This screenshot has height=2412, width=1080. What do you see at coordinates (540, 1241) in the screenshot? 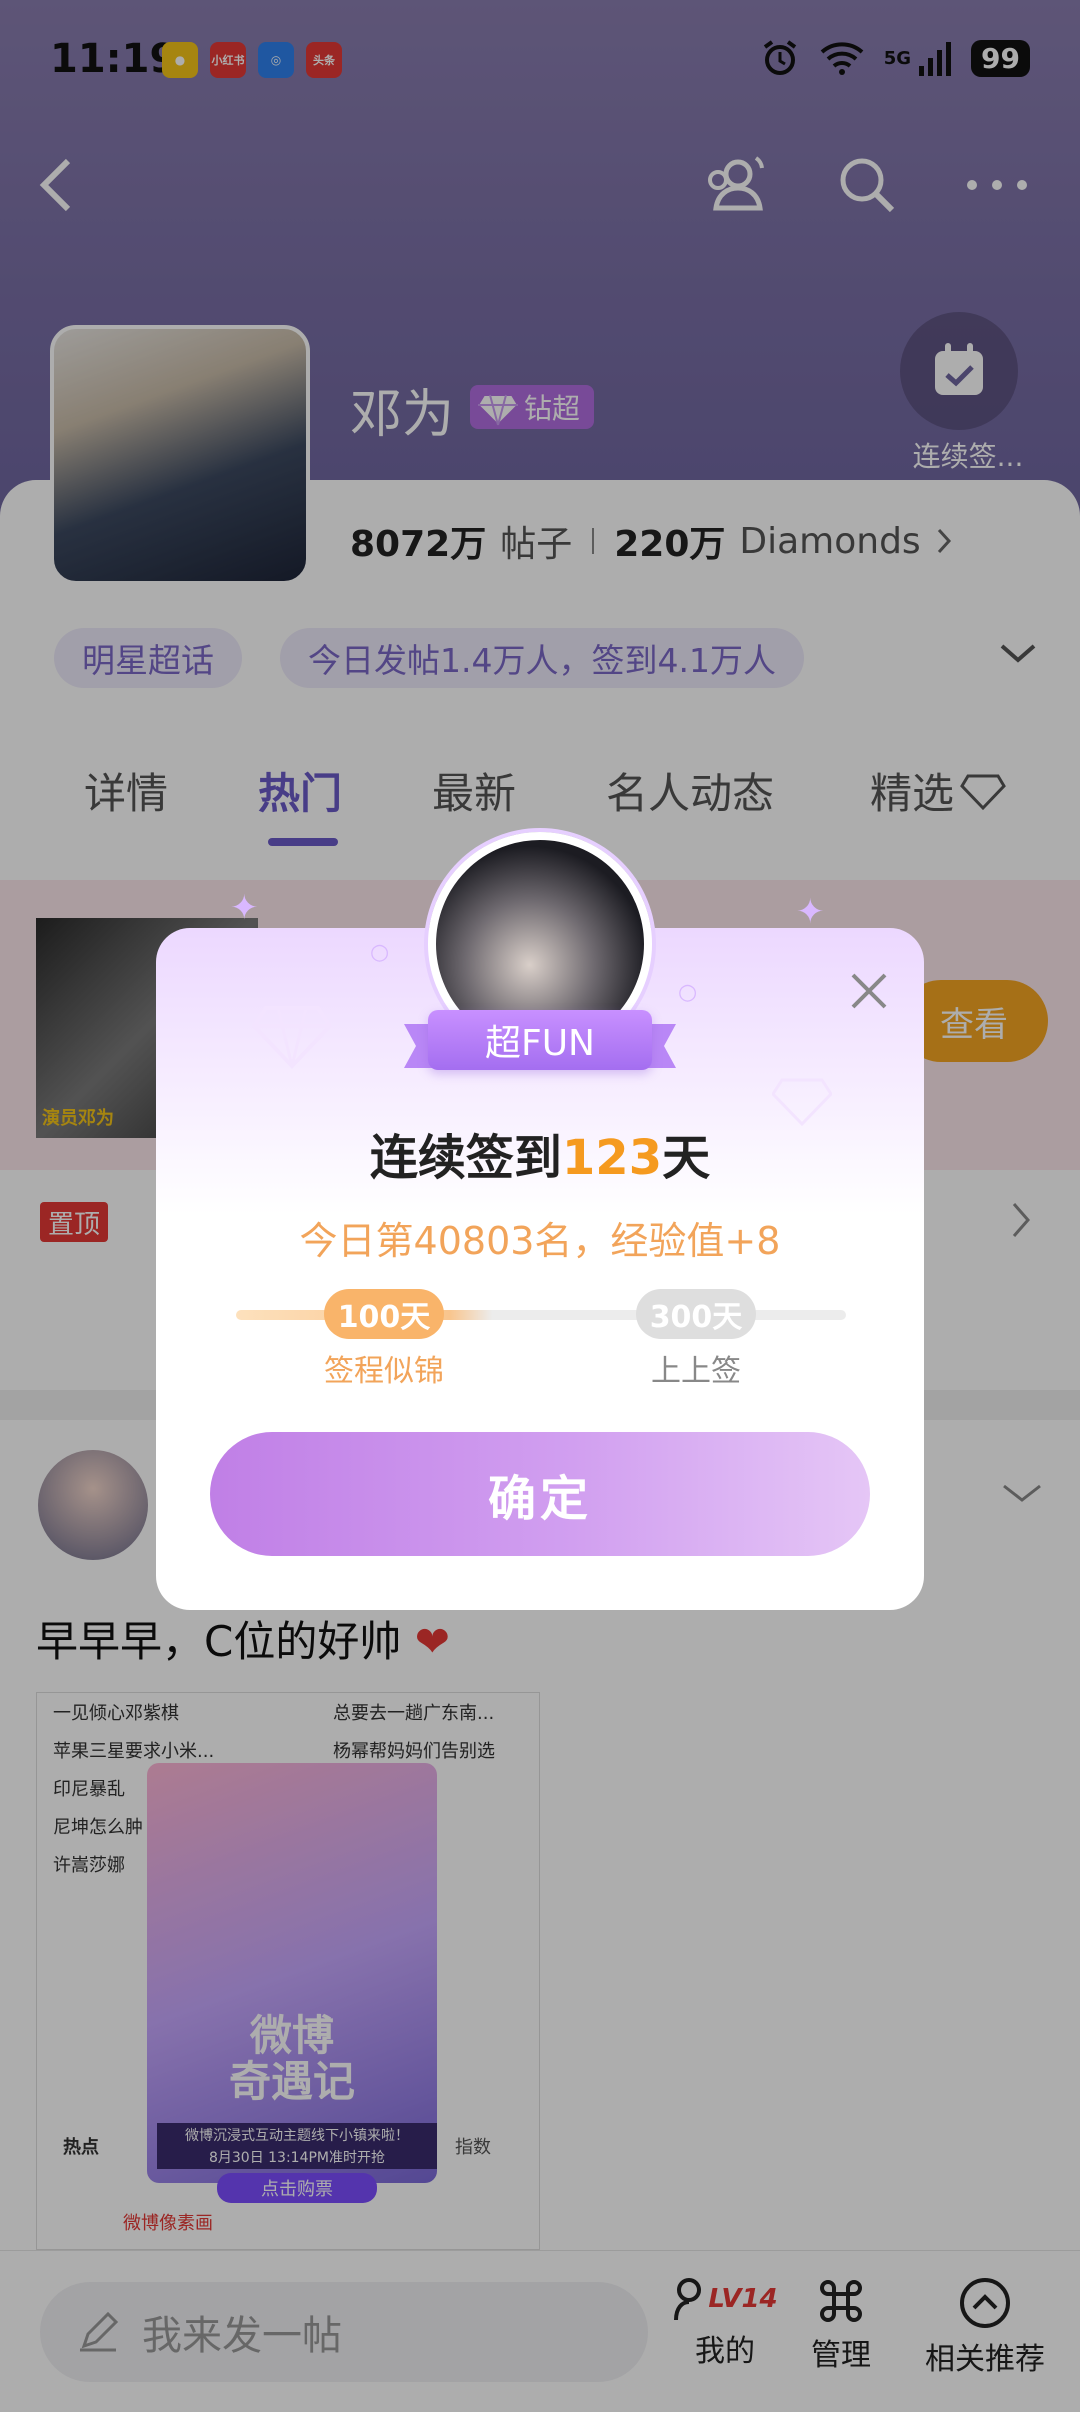
I see `dialog-subtitle: 今日第40803名，经验值+8` at bounding box center [540, 1241].